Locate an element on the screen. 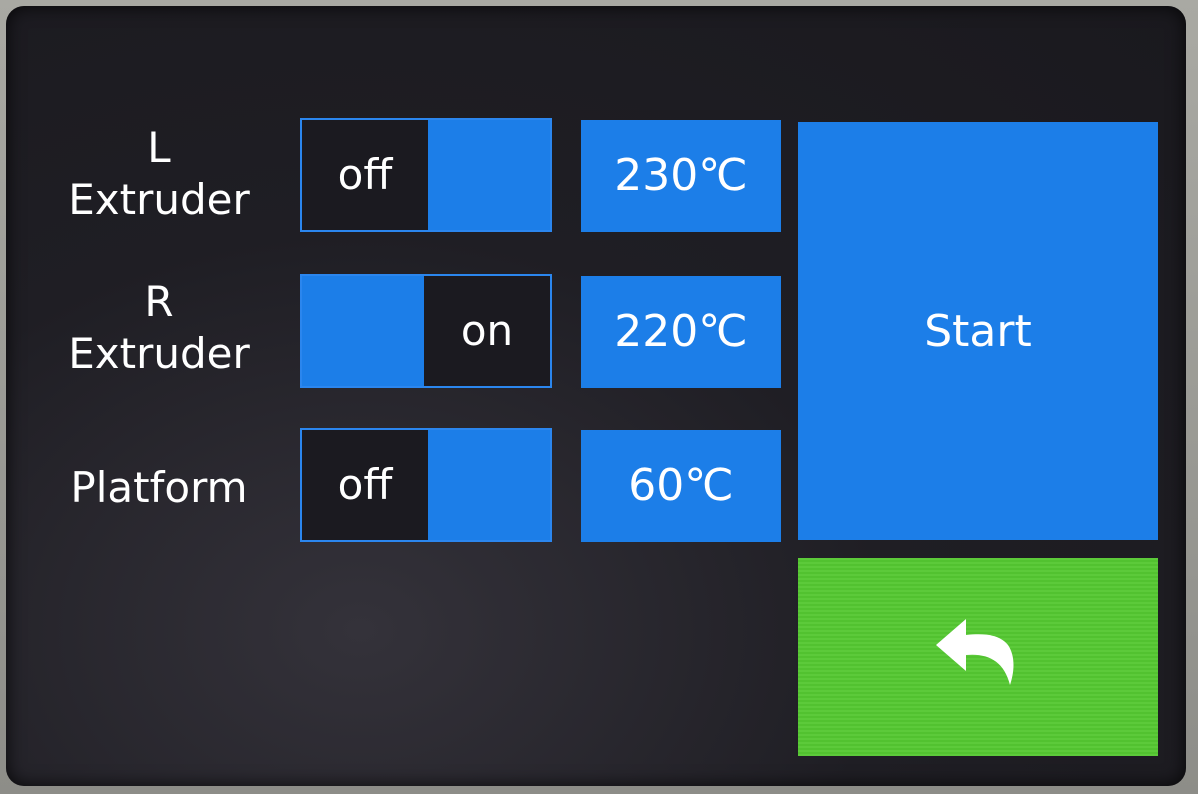  r-extruder-toggle: on is located at coordinates (426, 331).